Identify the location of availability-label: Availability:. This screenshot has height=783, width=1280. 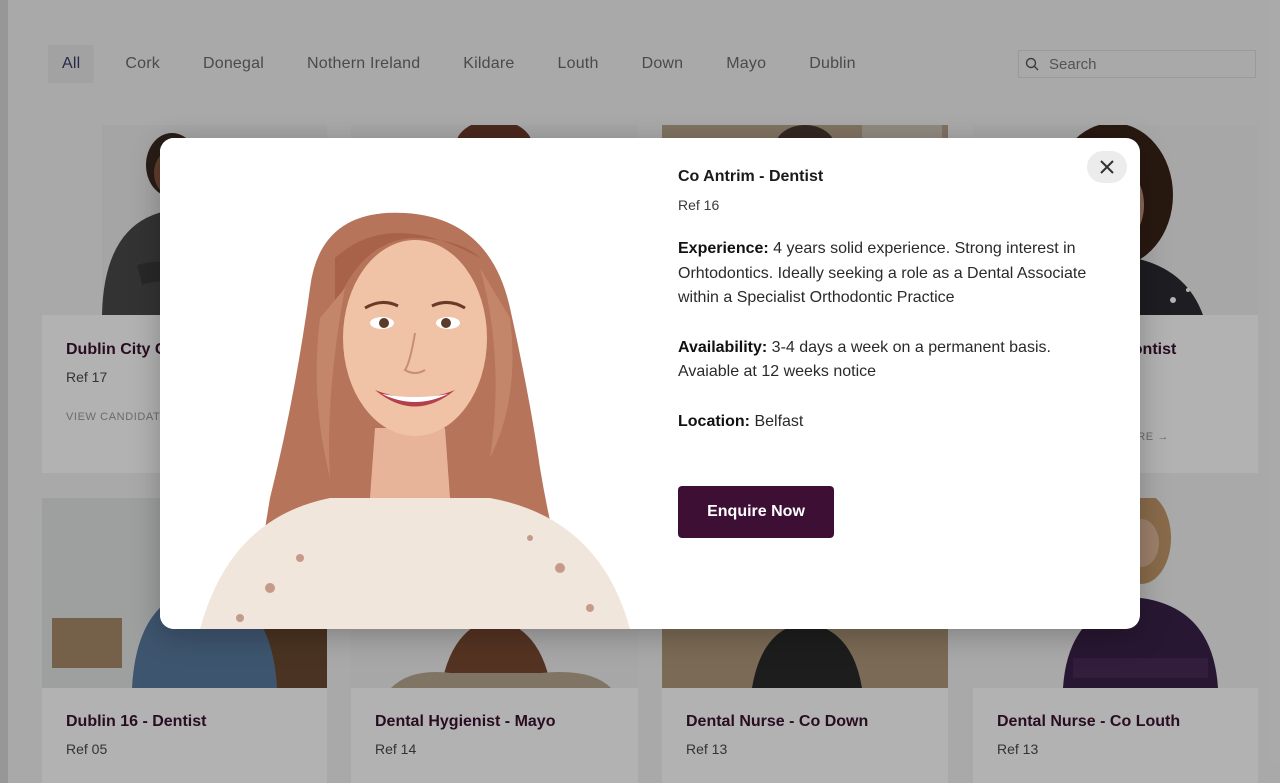
(723, 347).